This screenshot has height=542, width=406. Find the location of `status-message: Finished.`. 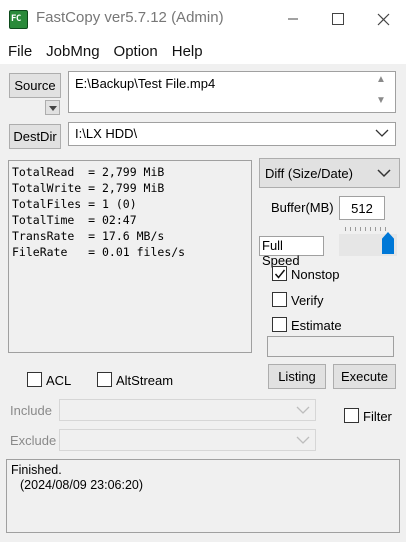

status-message: Finished. is located at coordinates (36, 470).